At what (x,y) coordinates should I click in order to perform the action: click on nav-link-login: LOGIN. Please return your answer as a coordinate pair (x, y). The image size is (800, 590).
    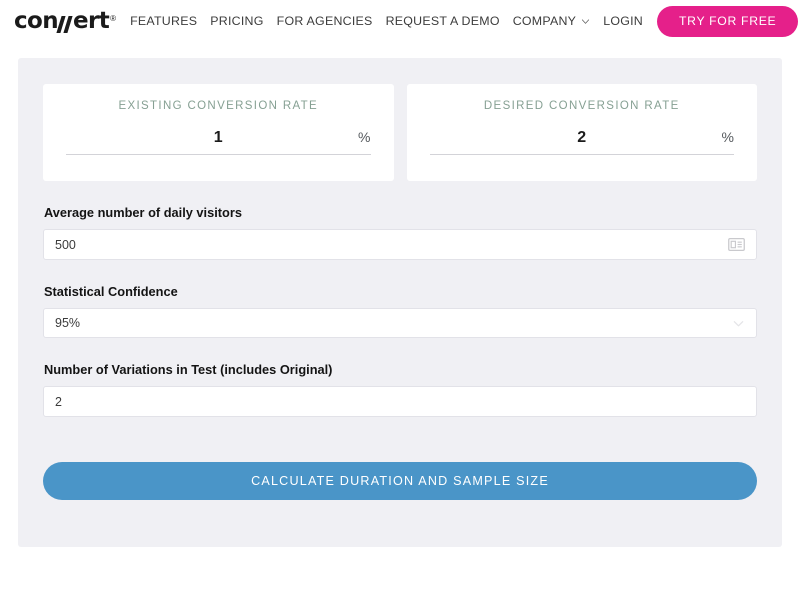
    Looking at the image, I should click on (623, 21).